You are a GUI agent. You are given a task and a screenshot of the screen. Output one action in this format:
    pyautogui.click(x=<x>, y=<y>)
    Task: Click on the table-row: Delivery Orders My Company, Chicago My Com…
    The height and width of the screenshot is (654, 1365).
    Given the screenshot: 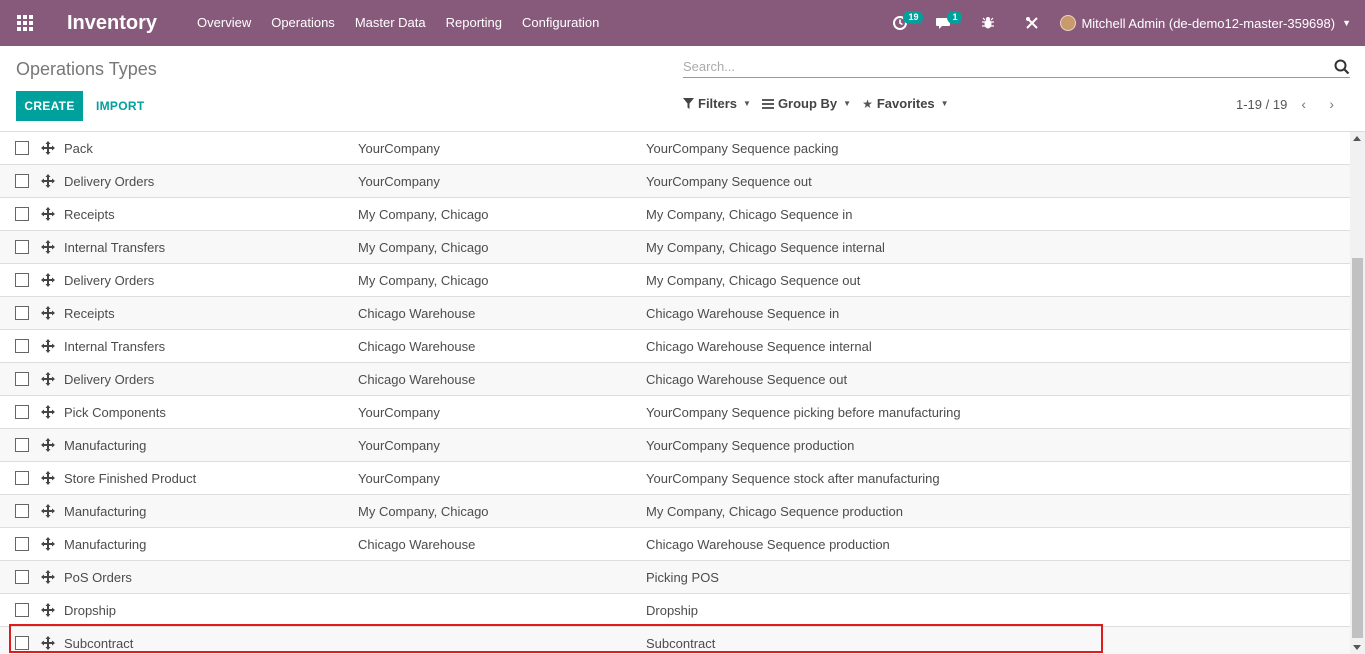 What is the action you would take?
    pyautogui.click(x=675, y=280)
    